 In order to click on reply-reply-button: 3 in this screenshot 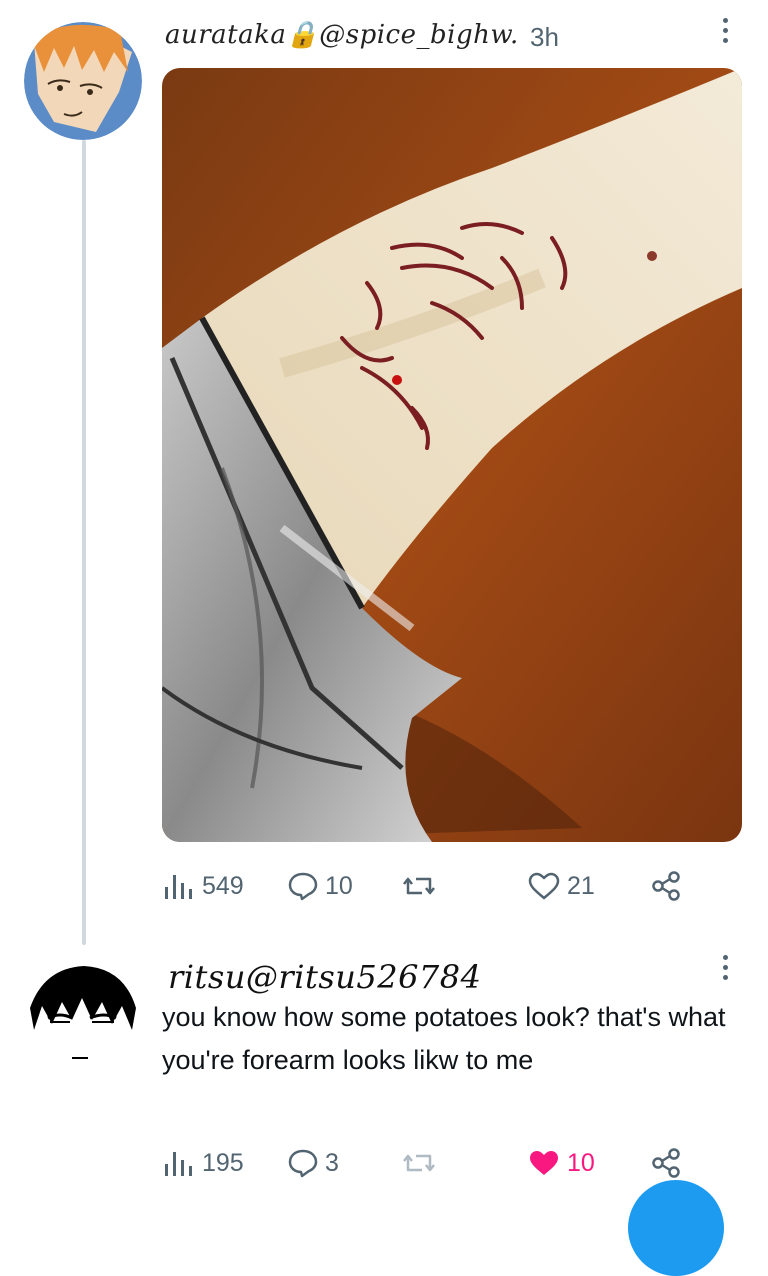, I will do `click(313, 1163)`.